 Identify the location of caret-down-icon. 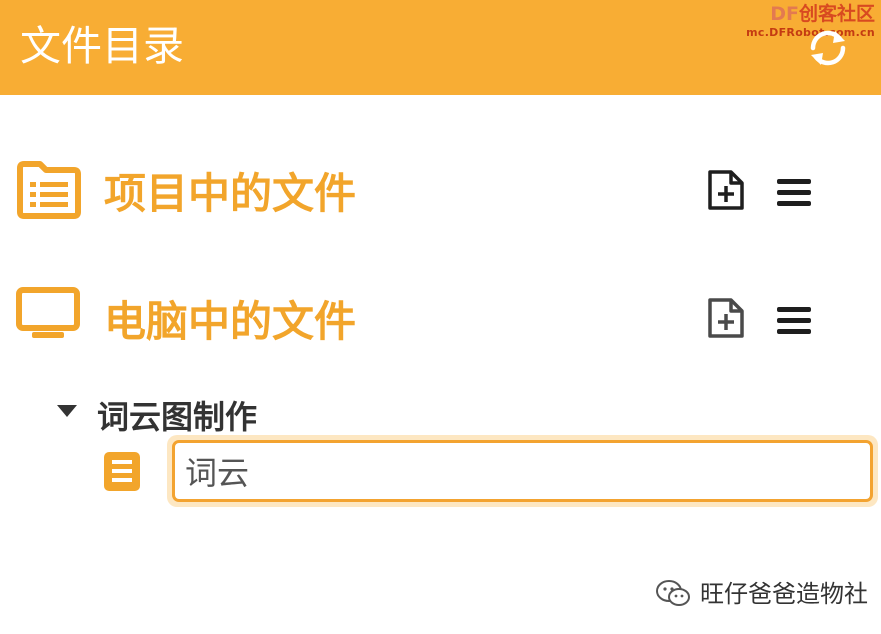
(67, 411).